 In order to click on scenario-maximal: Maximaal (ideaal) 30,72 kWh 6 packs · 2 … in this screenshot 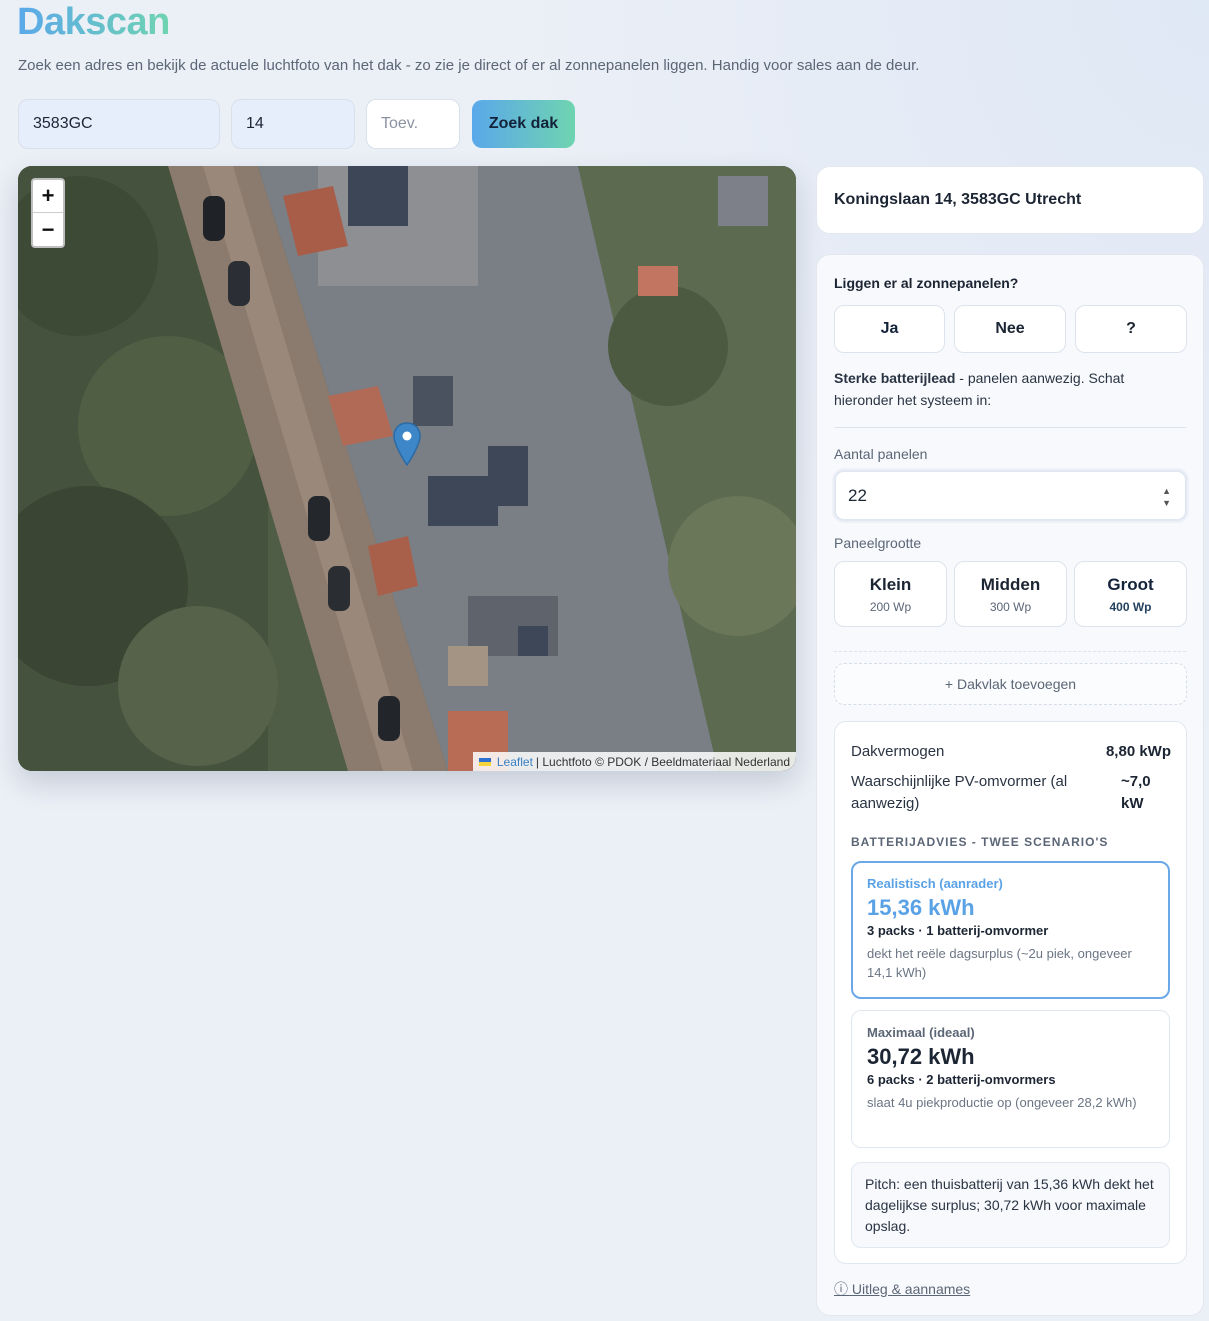, I will do `click(1010, 1079)`.